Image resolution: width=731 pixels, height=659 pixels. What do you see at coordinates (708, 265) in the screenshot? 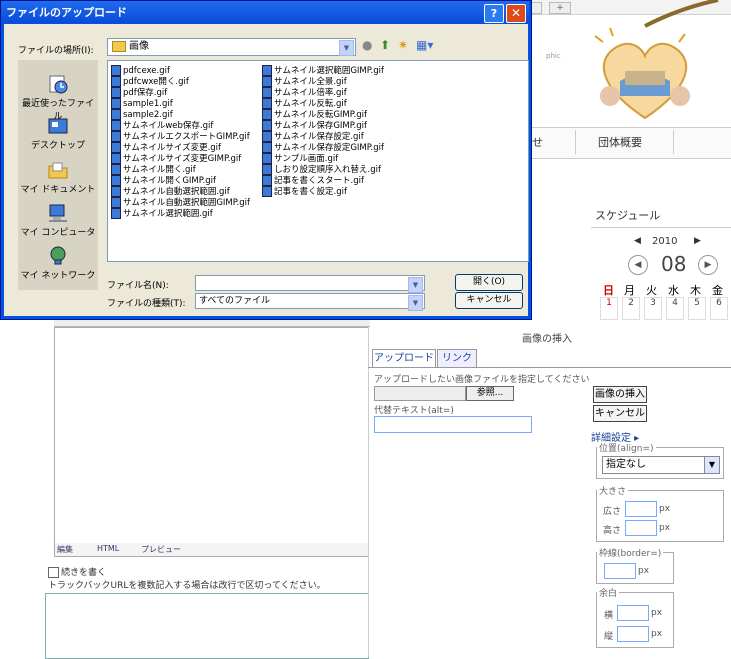
I see `next-month-icon: ▶` at bounding box center [708, 265].